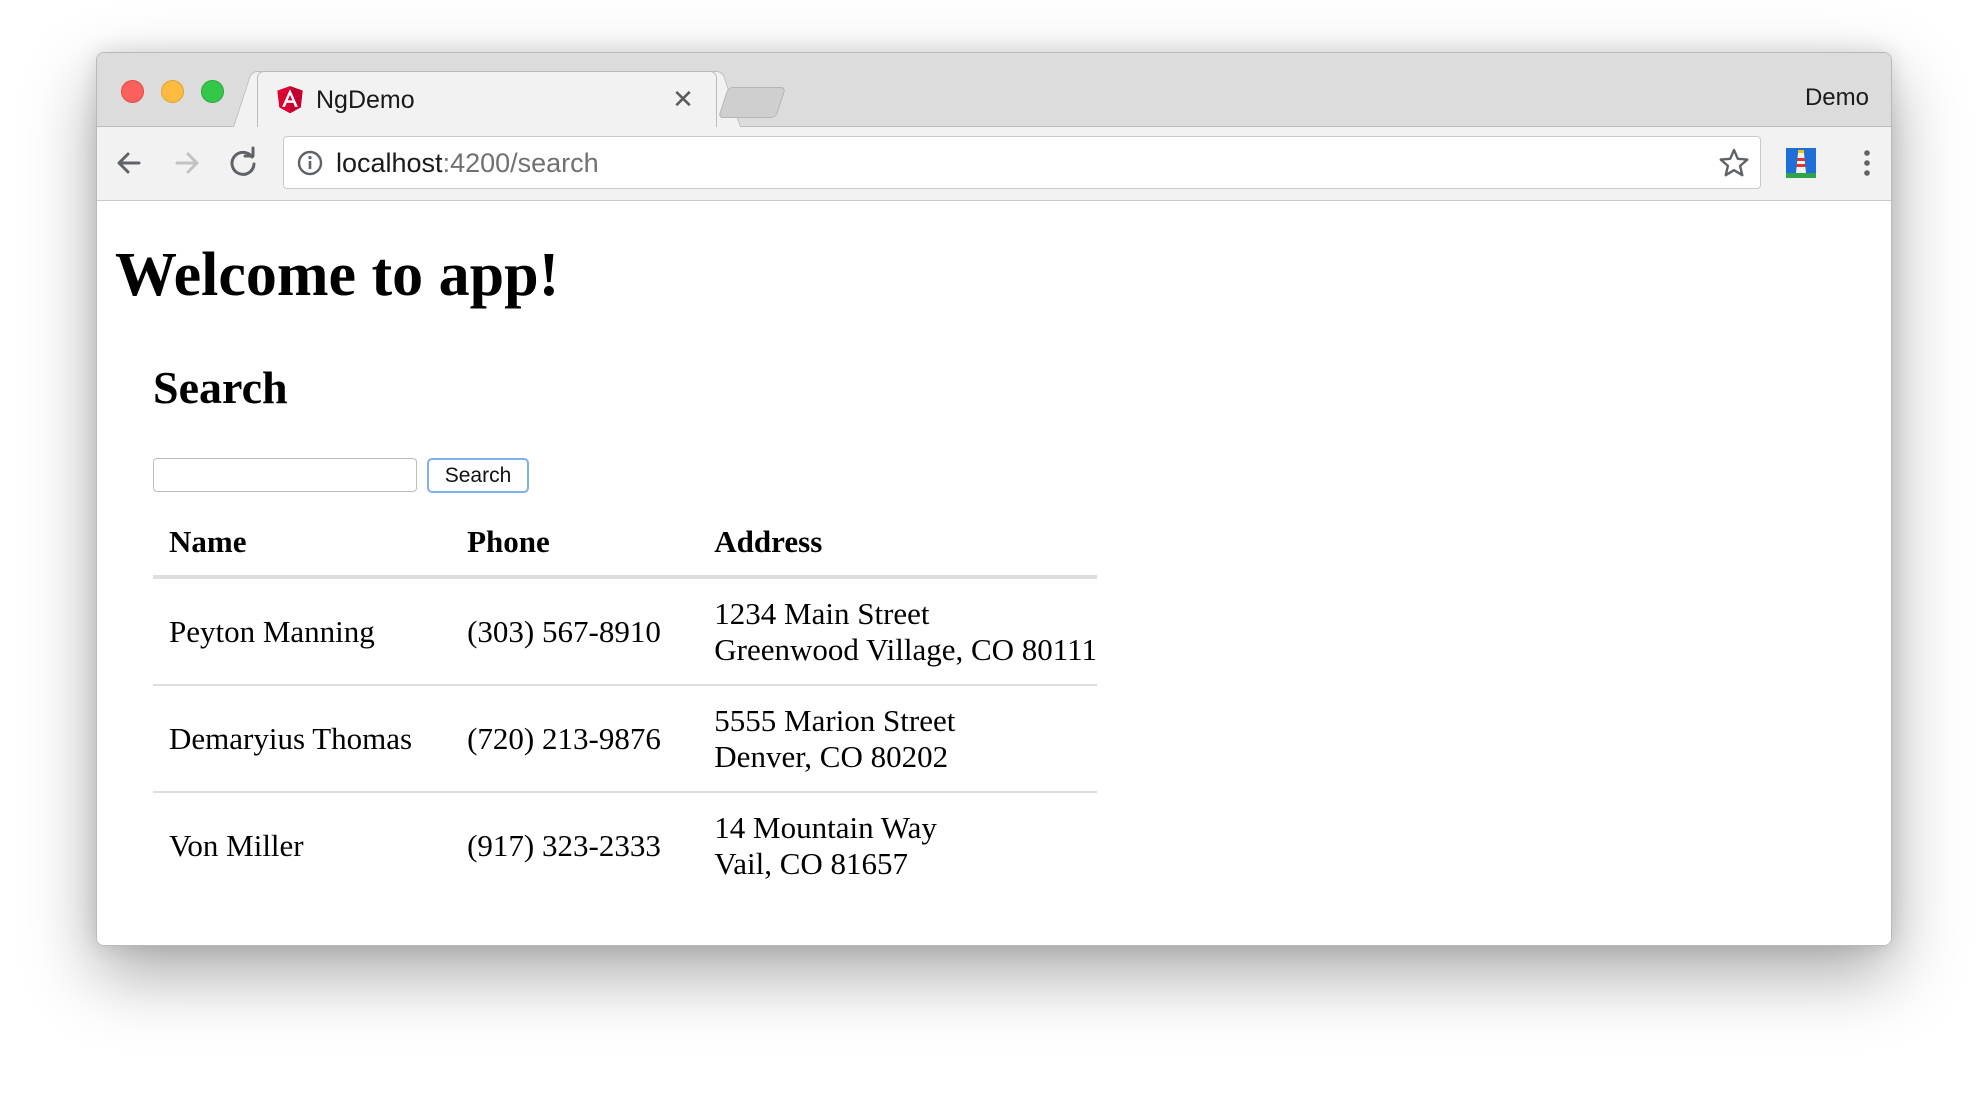 The width and height of the screenshot is (1987, 1093). Describe the element at coordinates (172, 91) in the screenshot. I see `minimize-window-button` at that location.